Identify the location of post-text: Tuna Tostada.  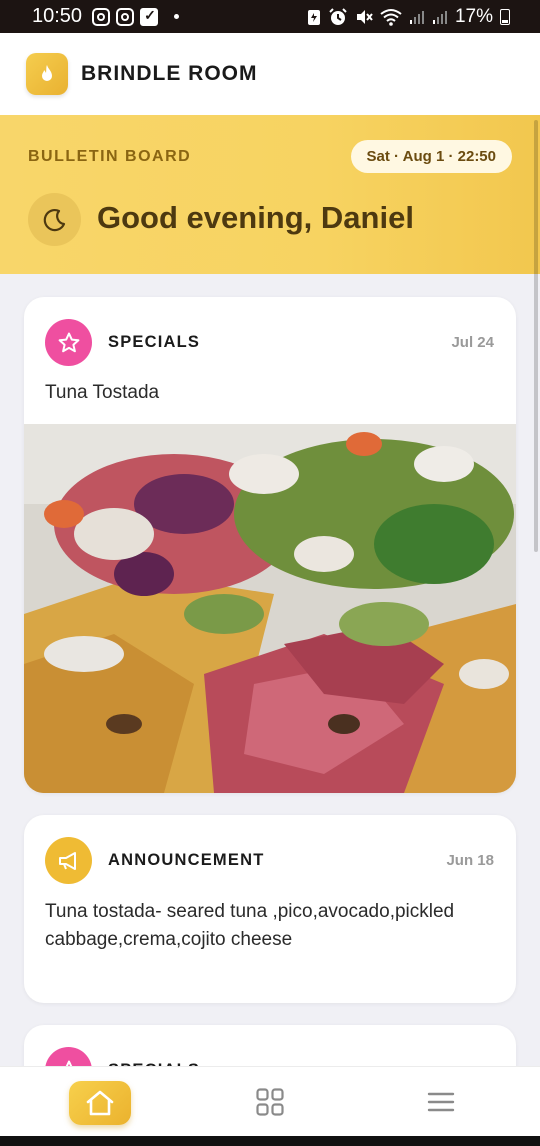
(102, 392).